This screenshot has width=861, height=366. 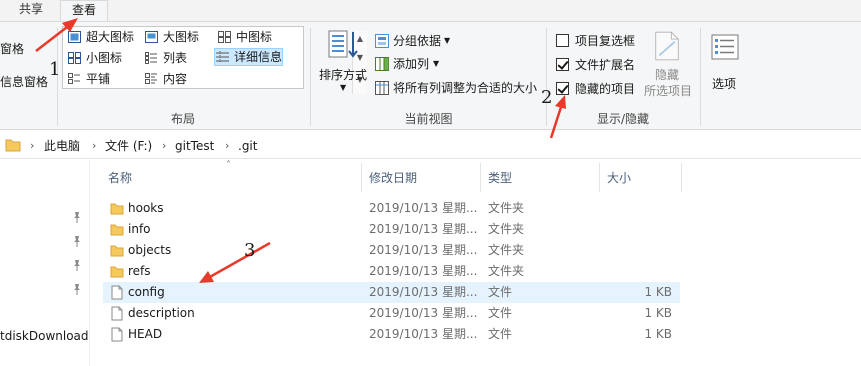 I want to click on details-icon, so click(x=222, y=57).